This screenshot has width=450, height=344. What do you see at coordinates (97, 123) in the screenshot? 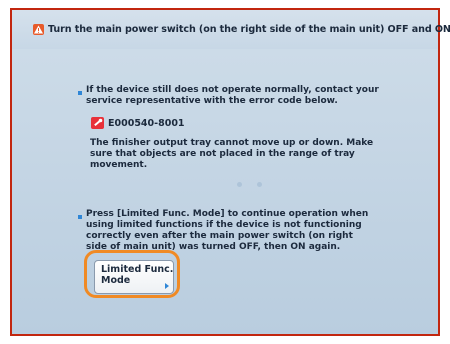
I see `wrench-icon` at bounding box center [97, 123].